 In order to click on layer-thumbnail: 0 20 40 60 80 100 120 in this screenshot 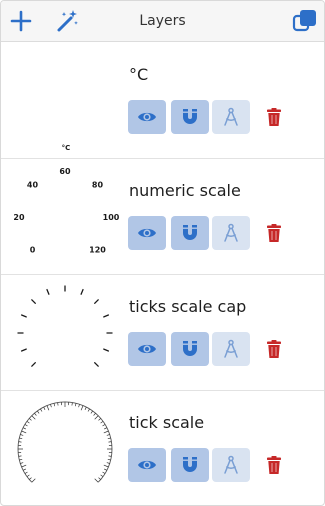, I will do `click(65, 217)`.